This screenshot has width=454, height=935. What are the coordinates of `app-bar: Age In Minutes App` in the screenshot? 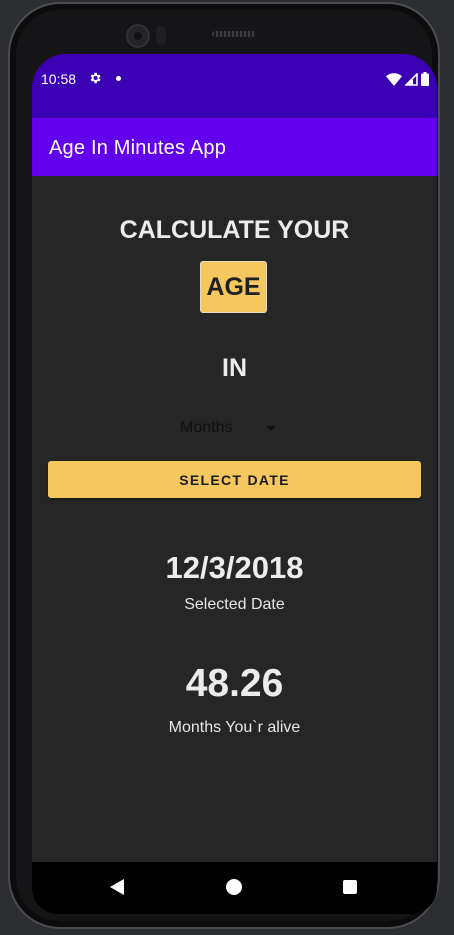 It's located at (234, 147).